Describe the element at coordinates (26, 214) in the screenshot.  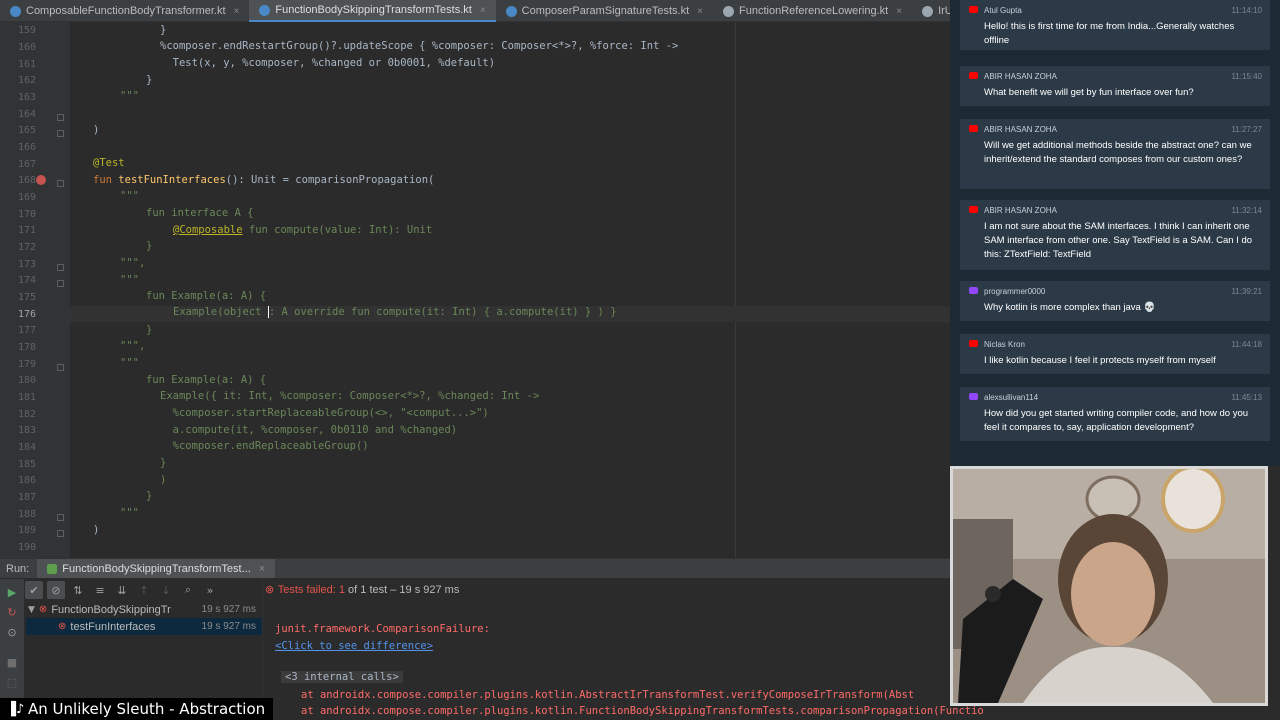
I see `line-number: 170` at that location.